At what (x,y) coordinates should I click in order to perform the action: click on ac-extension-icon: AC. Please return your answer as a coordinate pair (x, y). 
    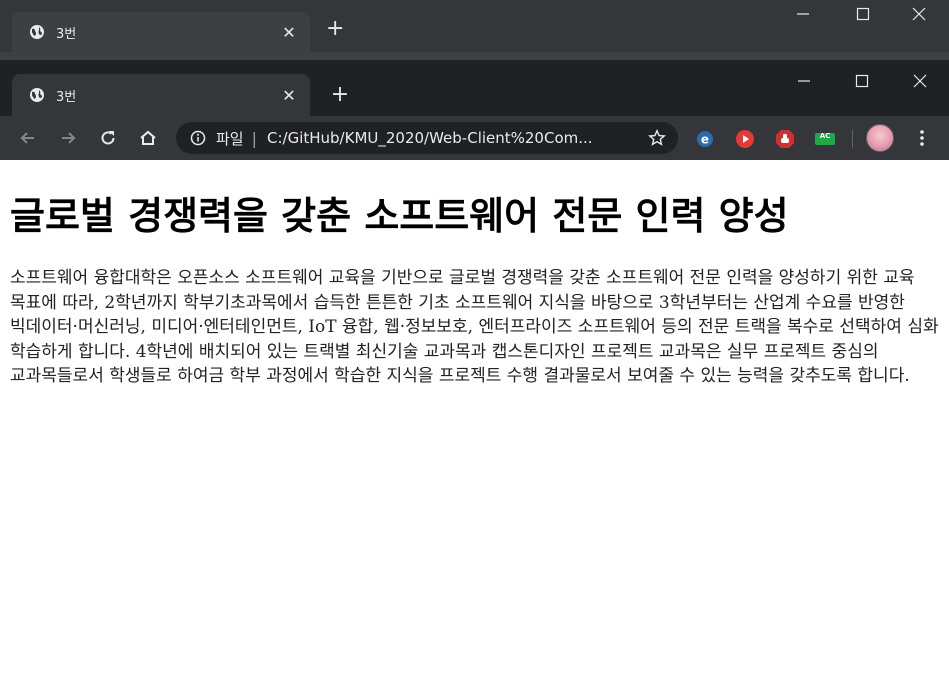
    Looking at the image, I should click on (825, 139).